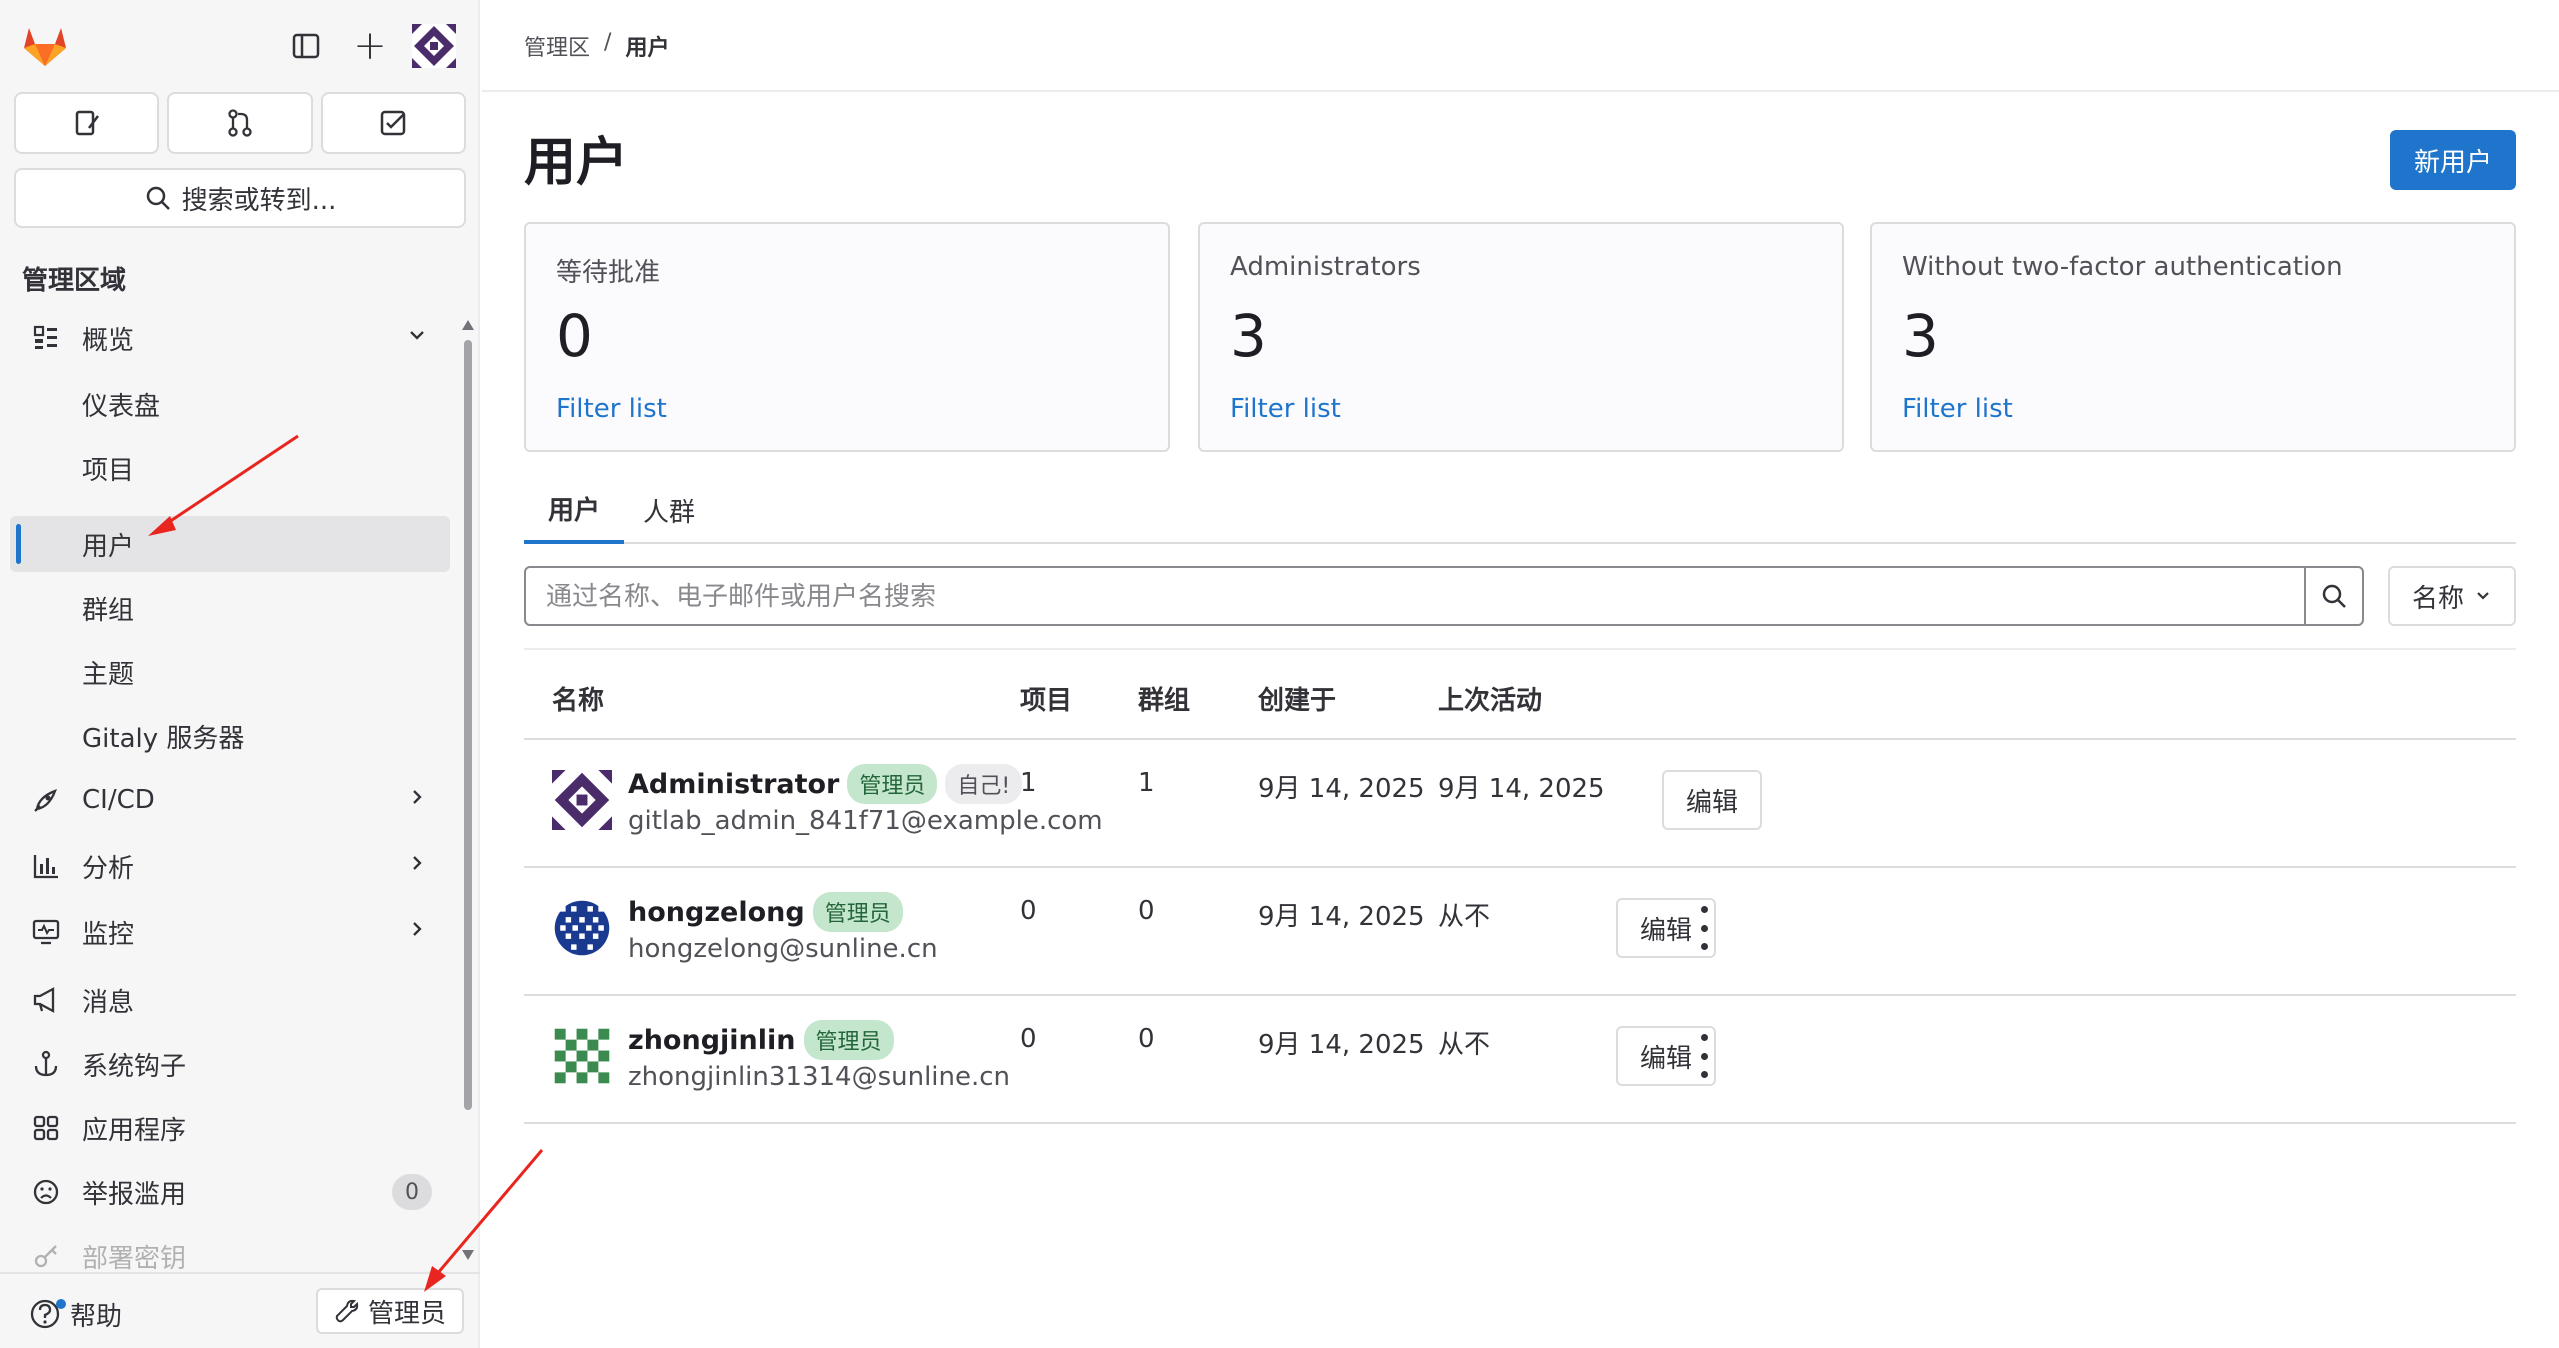 The width and height of the screenshot is (2559, 1348). What do you see at coordinates (230, 866) in the screenshot?
I see `sidebar-item-analytics: 分析` at bounding box center [230, 866].